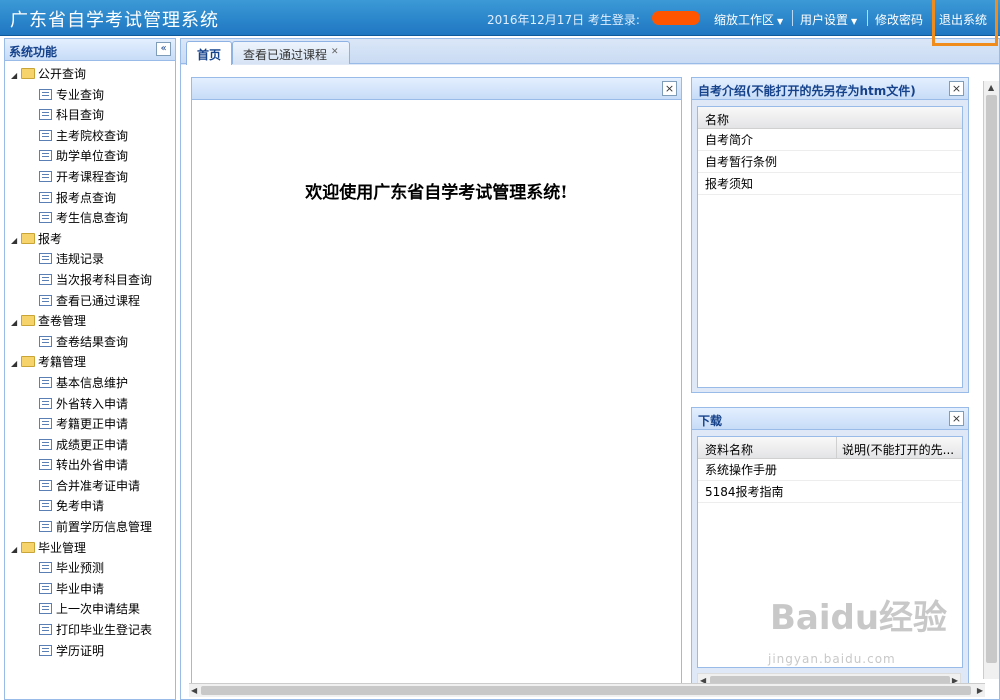 The height and width of the screenshot is (700, 1000). Describe the element at coordinates (291, 52) in the screenshot. I see `tab-passed-courses: 查看已通过课程 ✕` at that location.